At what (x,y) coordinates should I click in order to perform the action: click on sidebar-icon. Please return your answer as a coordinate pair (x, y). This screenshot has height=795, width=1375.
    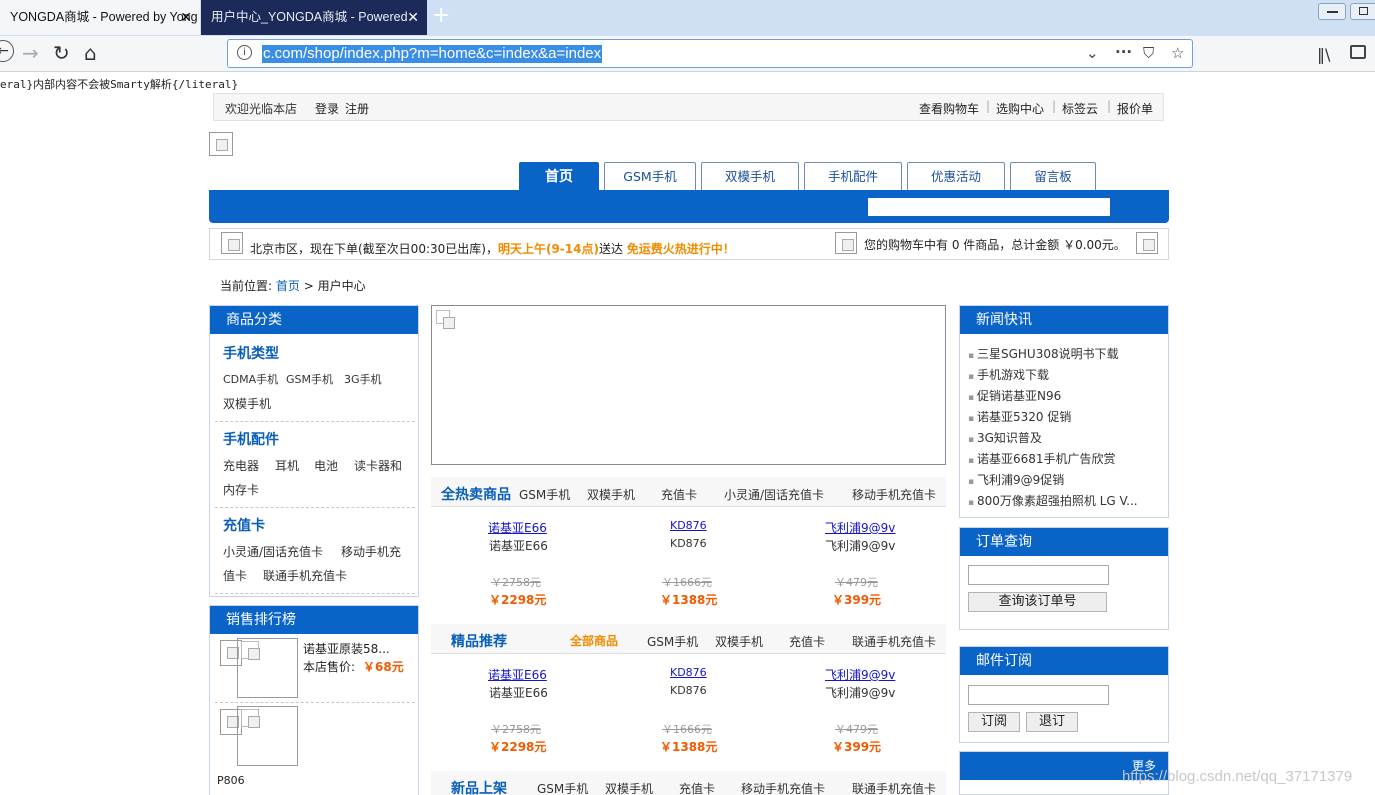
    Looking at the image, I should click on (1358, 52).